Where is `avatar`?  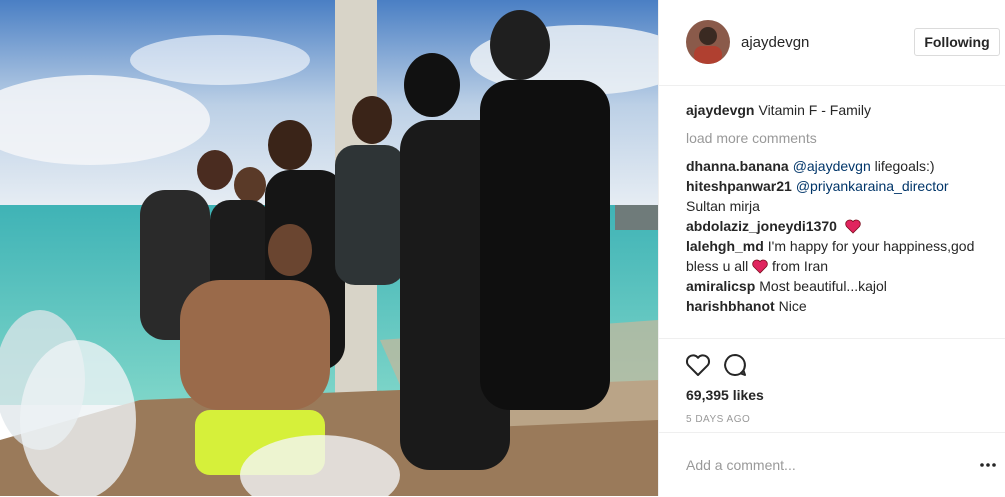
avatar is located at coordinates (708, 42).